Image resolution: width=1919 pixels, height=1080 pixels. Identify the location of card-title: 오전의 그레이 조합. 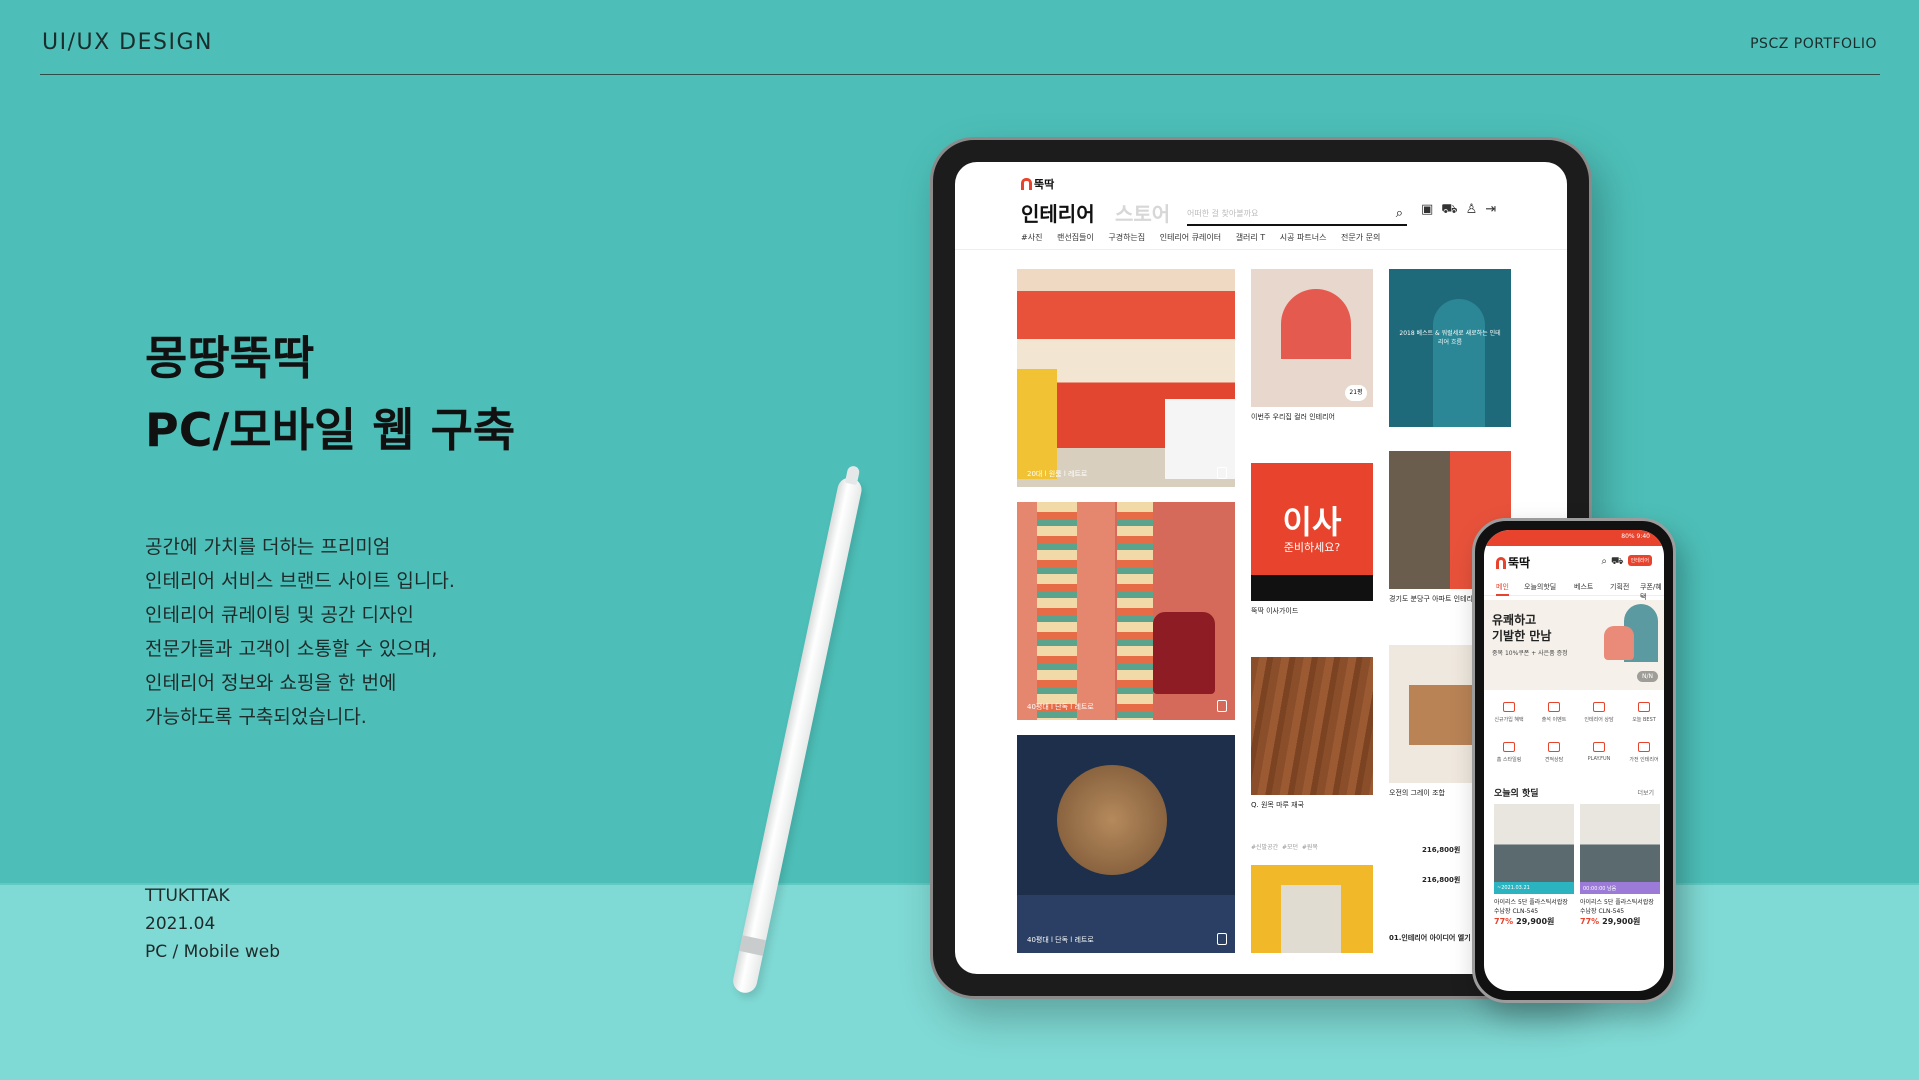
(1417, 793).